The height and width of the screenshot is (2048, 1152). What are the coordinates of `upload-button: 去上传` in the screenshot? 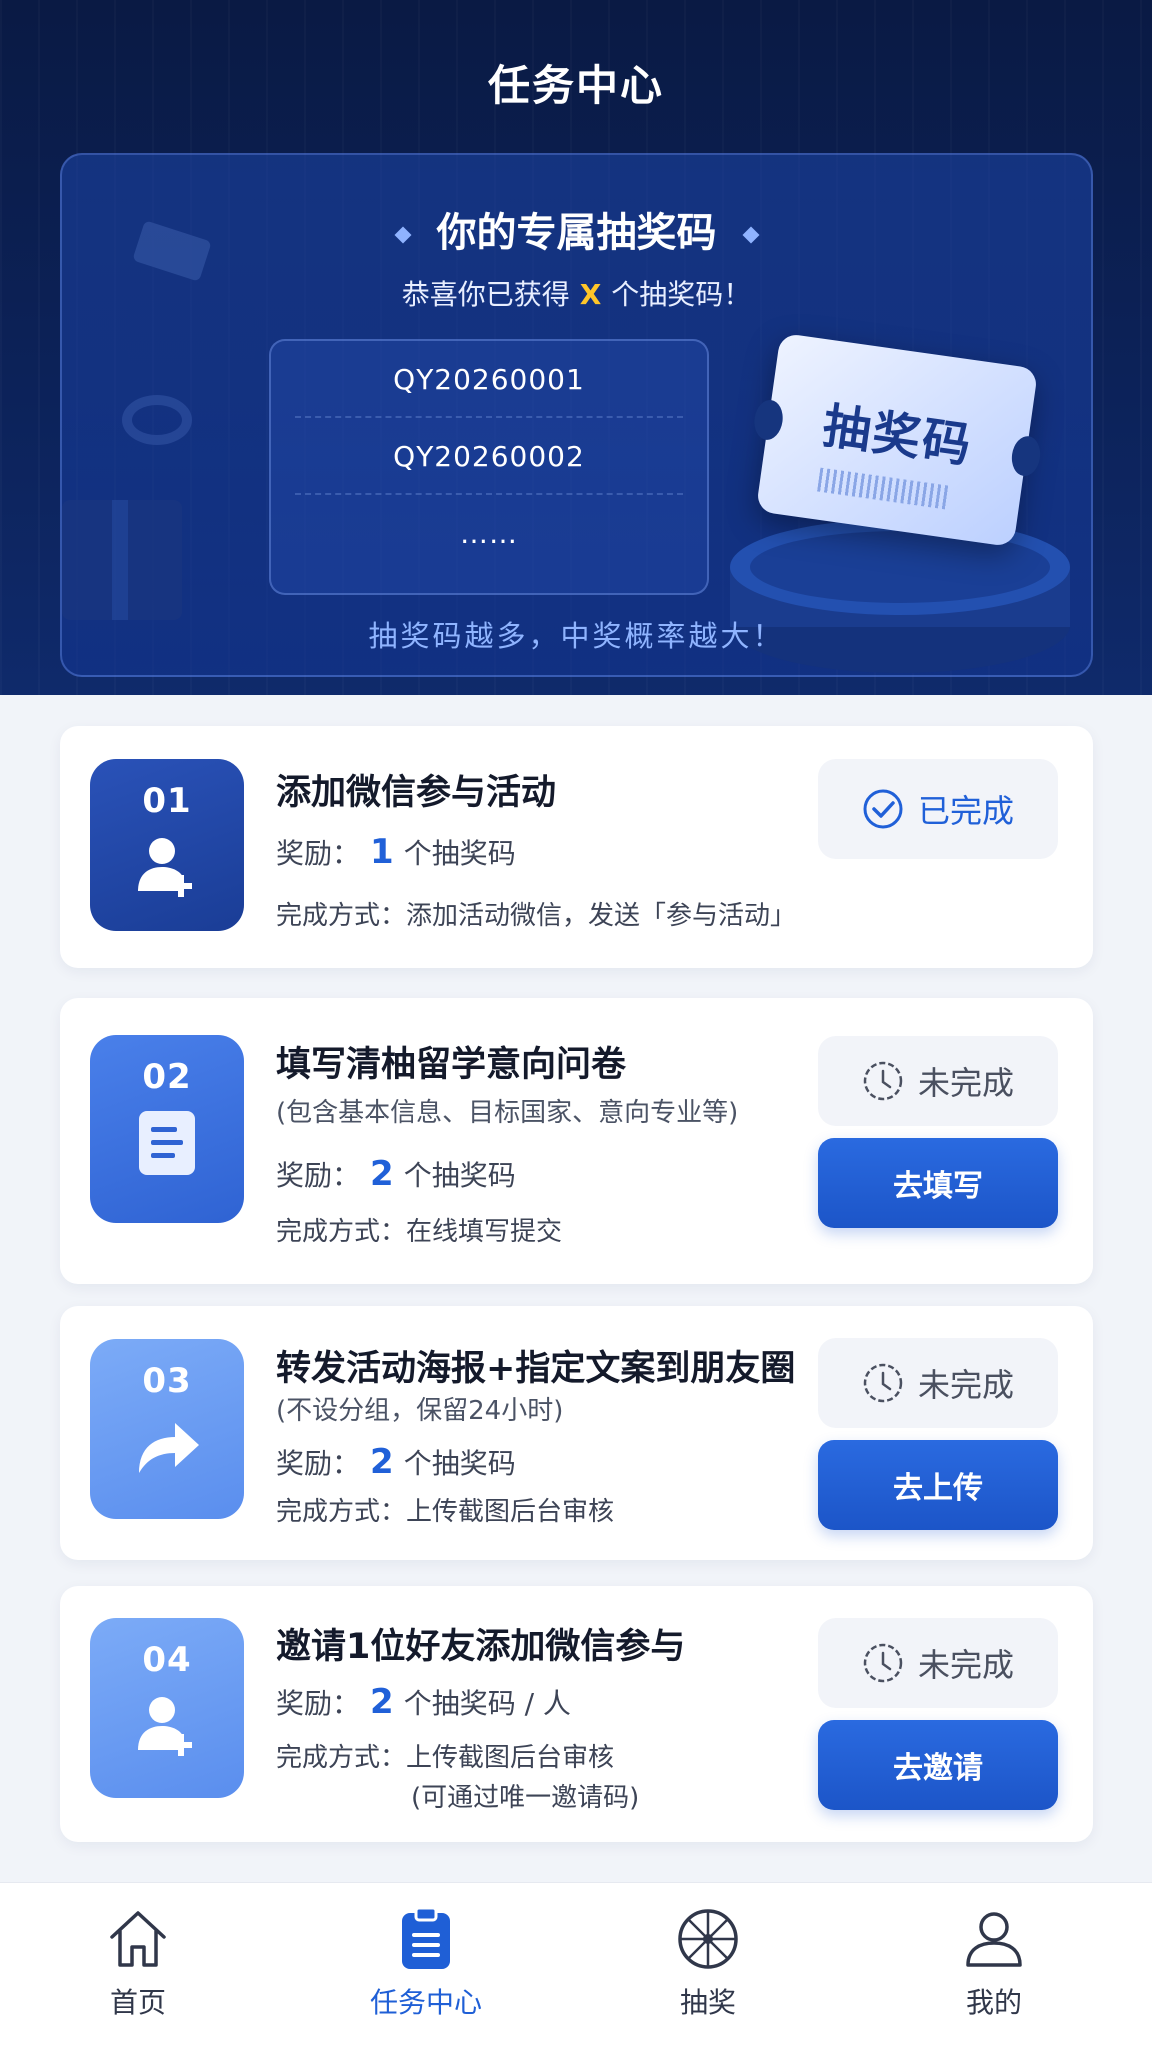 It's located at (938, 1485).